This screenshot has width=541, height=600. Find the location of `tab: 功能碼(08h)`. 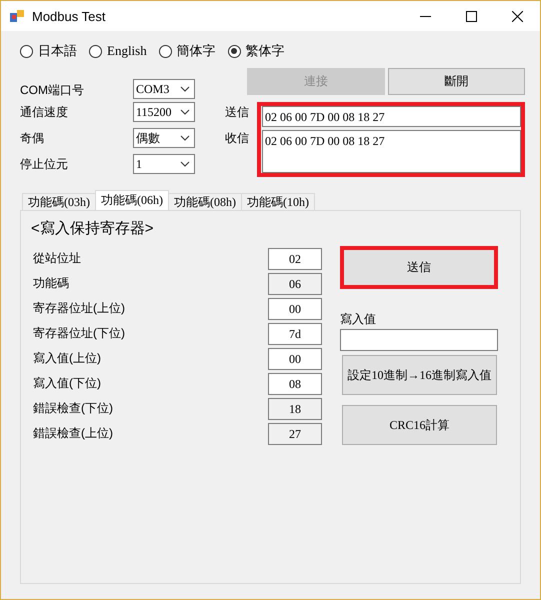

tab: 功能碼(08h) is located at coordinates (205, 201).